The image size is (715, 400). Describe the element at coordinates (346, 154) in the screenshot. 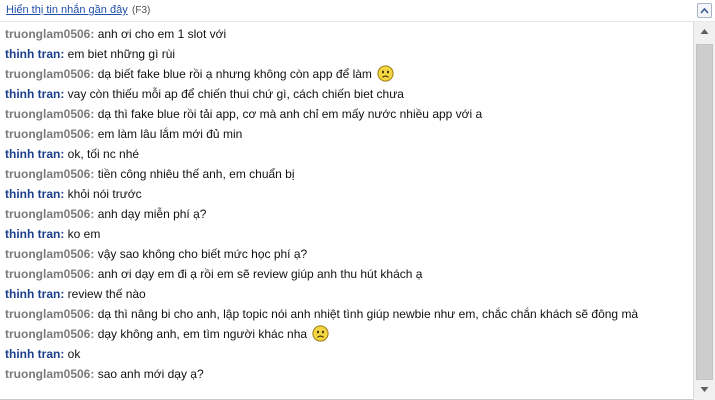

I see `message-row: thinh tran: ok, tối nc nhé` at that location.